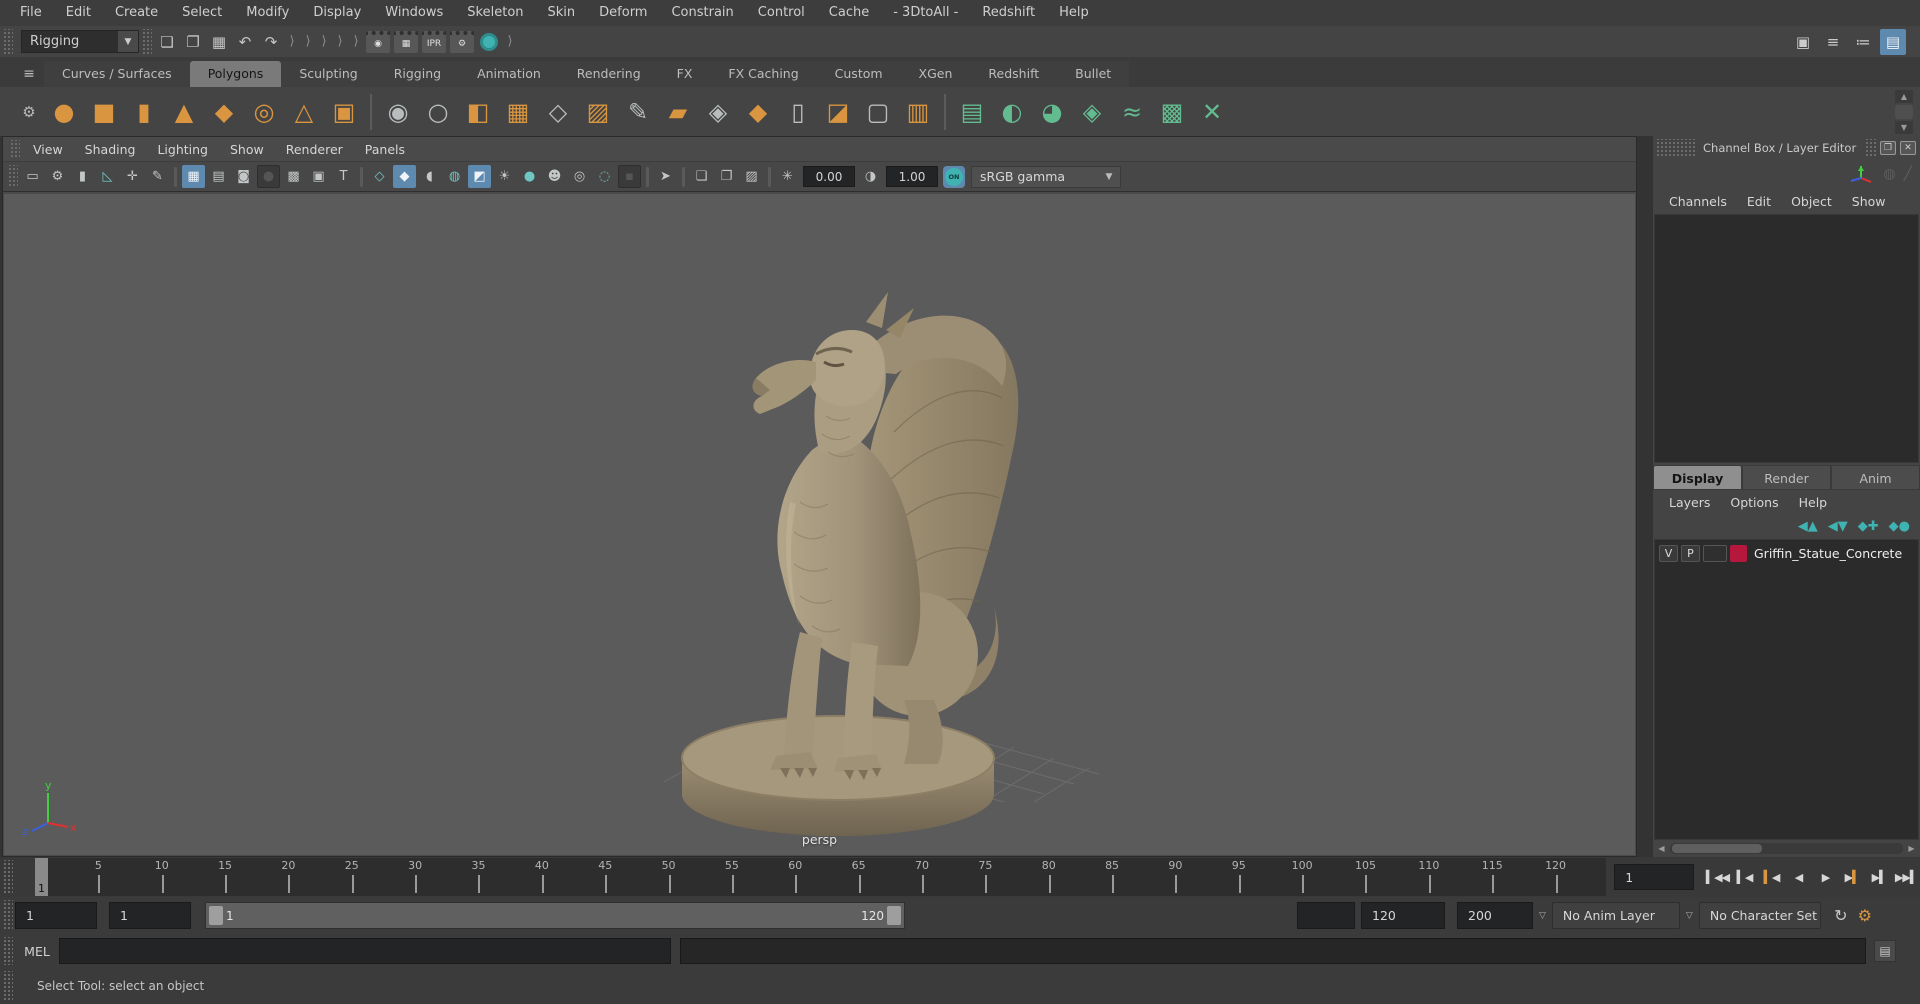  What do you see at coordinates (894, 915) in the screenshot?
I see `range-end-handle` at bounding box center [894, 915].